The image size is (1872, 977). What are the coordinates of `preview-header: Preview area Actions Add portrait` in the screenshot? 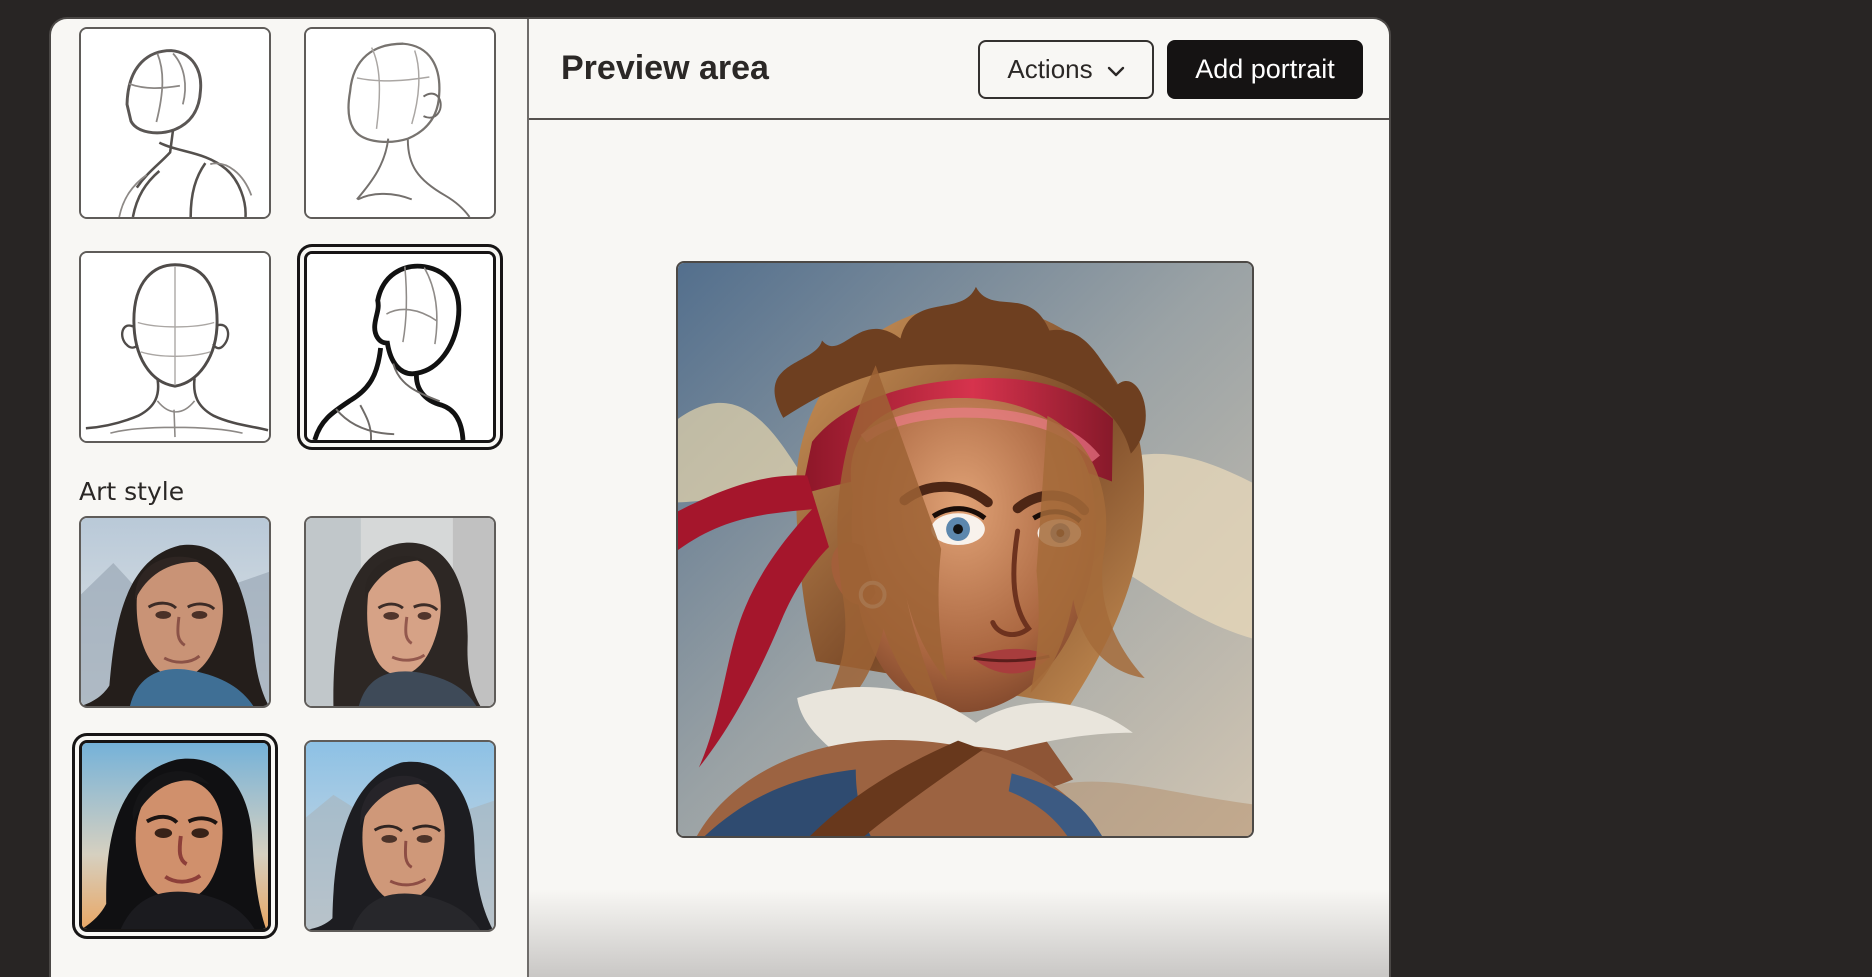 It's located at (959, 69).